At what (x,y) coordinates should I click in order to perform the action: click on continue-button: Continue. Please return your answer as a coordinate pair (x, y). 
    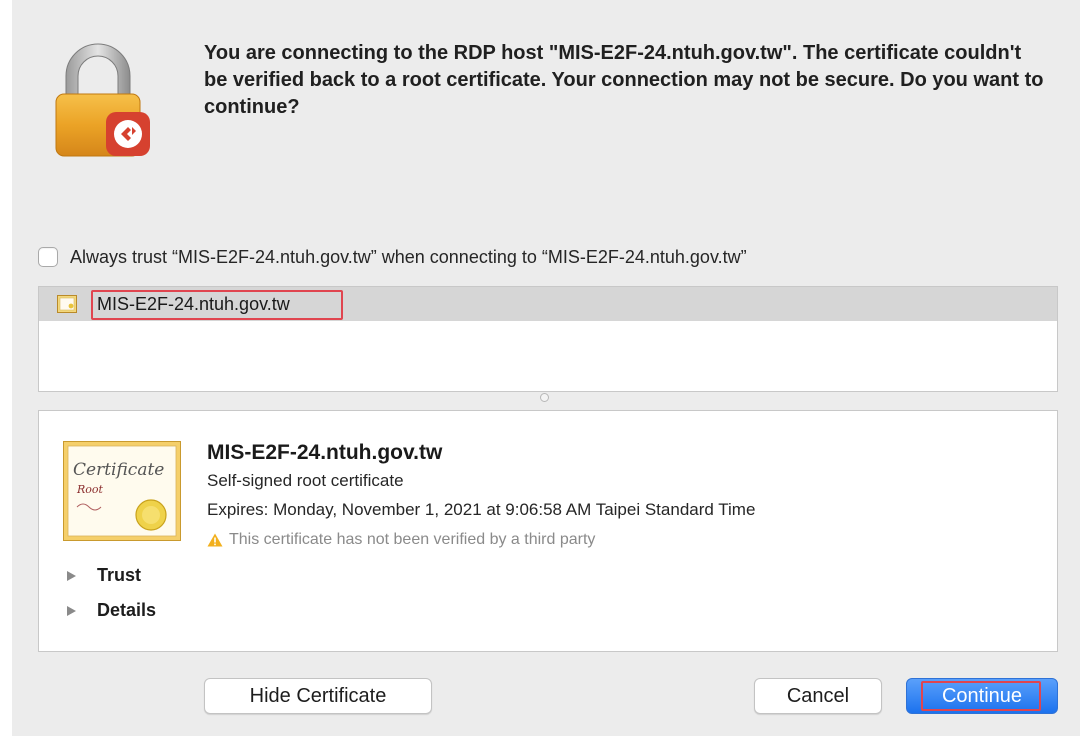
    Looking at the image, I should click on (982, 696).